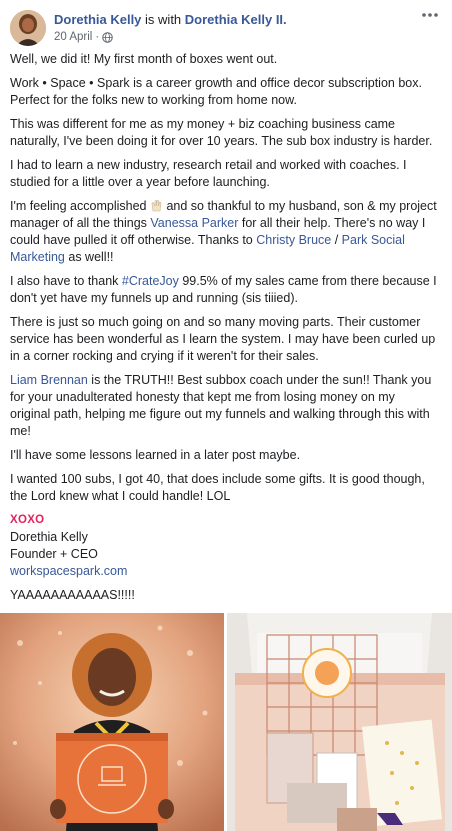  What do you see at coordinates (339, 722) in the screenshot?
I see `photo-box-contents` at bounding box center [339, 722].